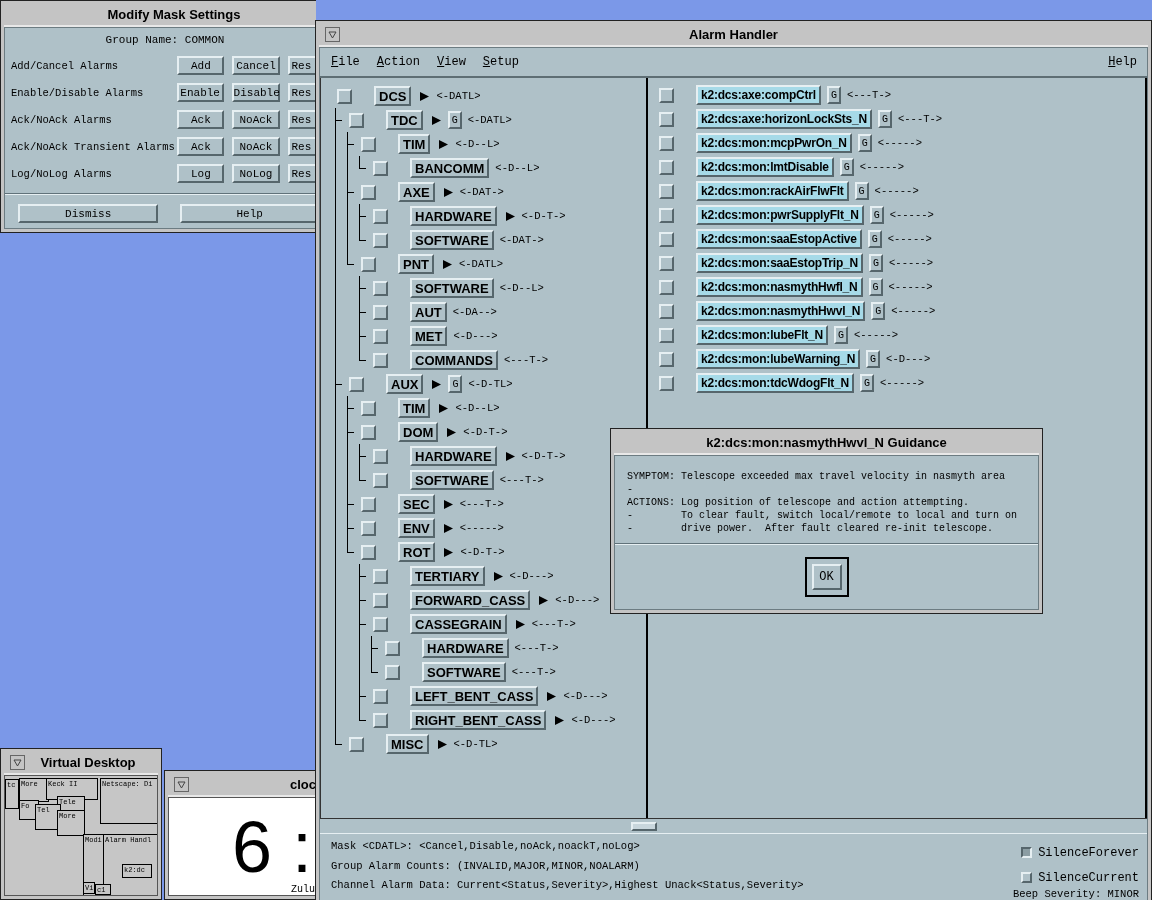 The image size is (1152, 900). What do you see at coordinates (780, 215) in the screenshot?
I see `channel-button: k2:dcs:mon:pwrSupplyFlt_N` at bounding box center [780, 215].